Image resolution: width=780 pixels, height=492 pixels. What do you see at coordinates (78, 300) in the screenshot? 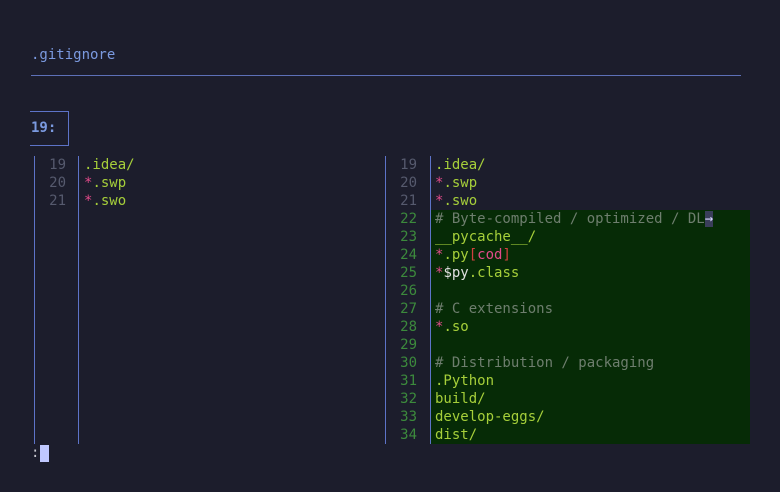
I see `left-gutter-border` at bounding box center [78, 300].